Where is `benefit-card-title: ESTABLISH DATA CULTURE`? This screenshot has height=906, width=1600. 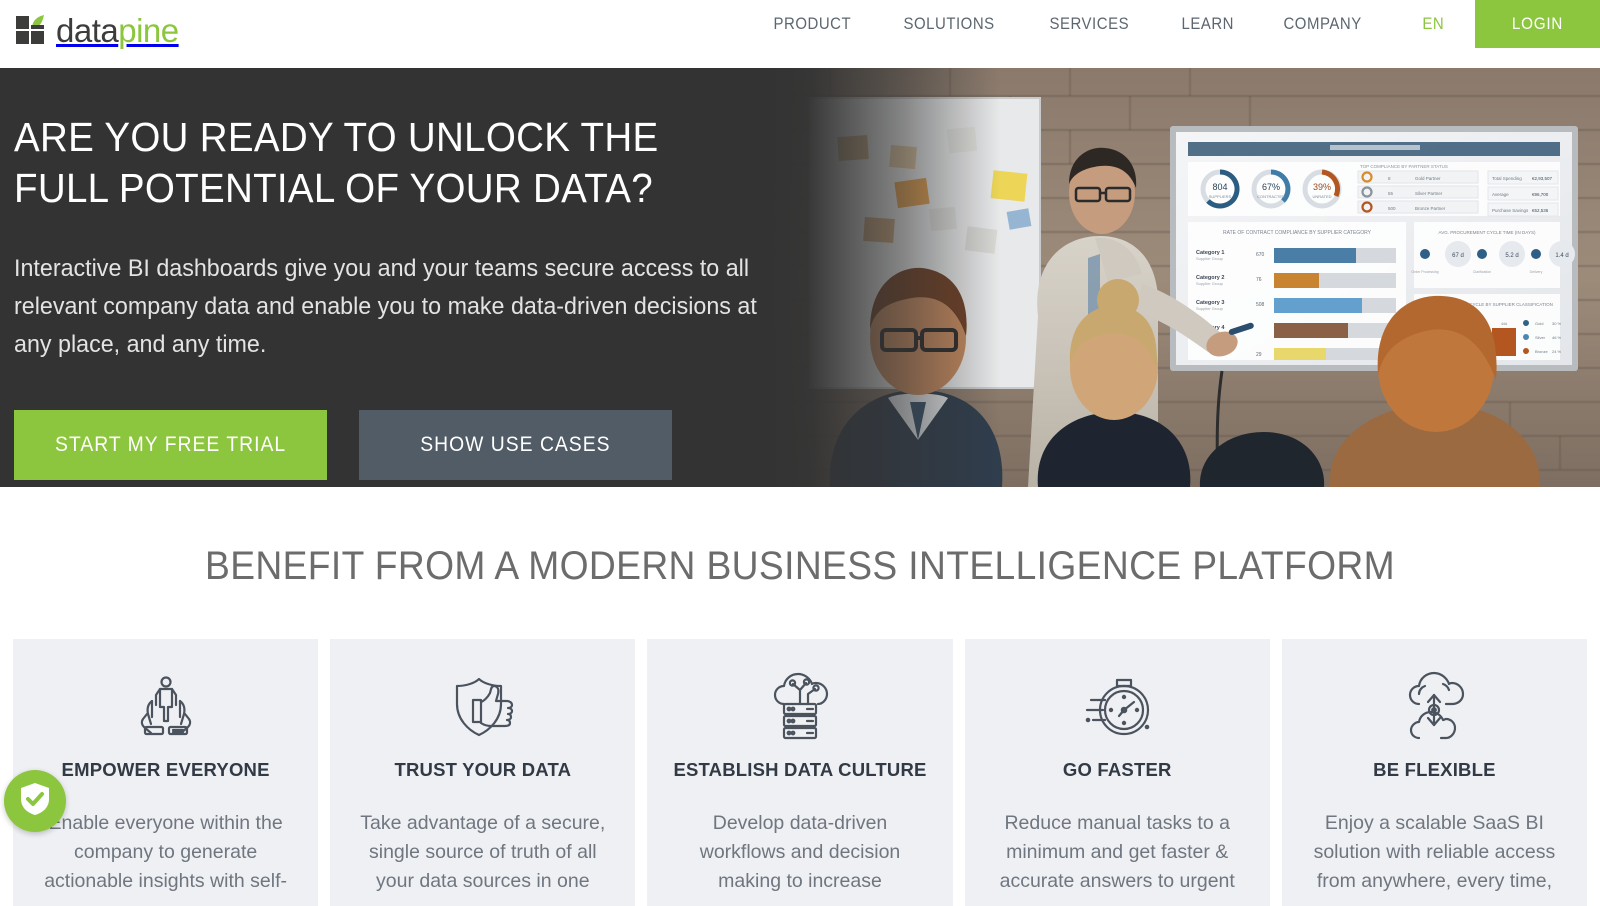
benefit-card-title: ESTABLISH DATA CULTURE is located at coordinates (800, 769).